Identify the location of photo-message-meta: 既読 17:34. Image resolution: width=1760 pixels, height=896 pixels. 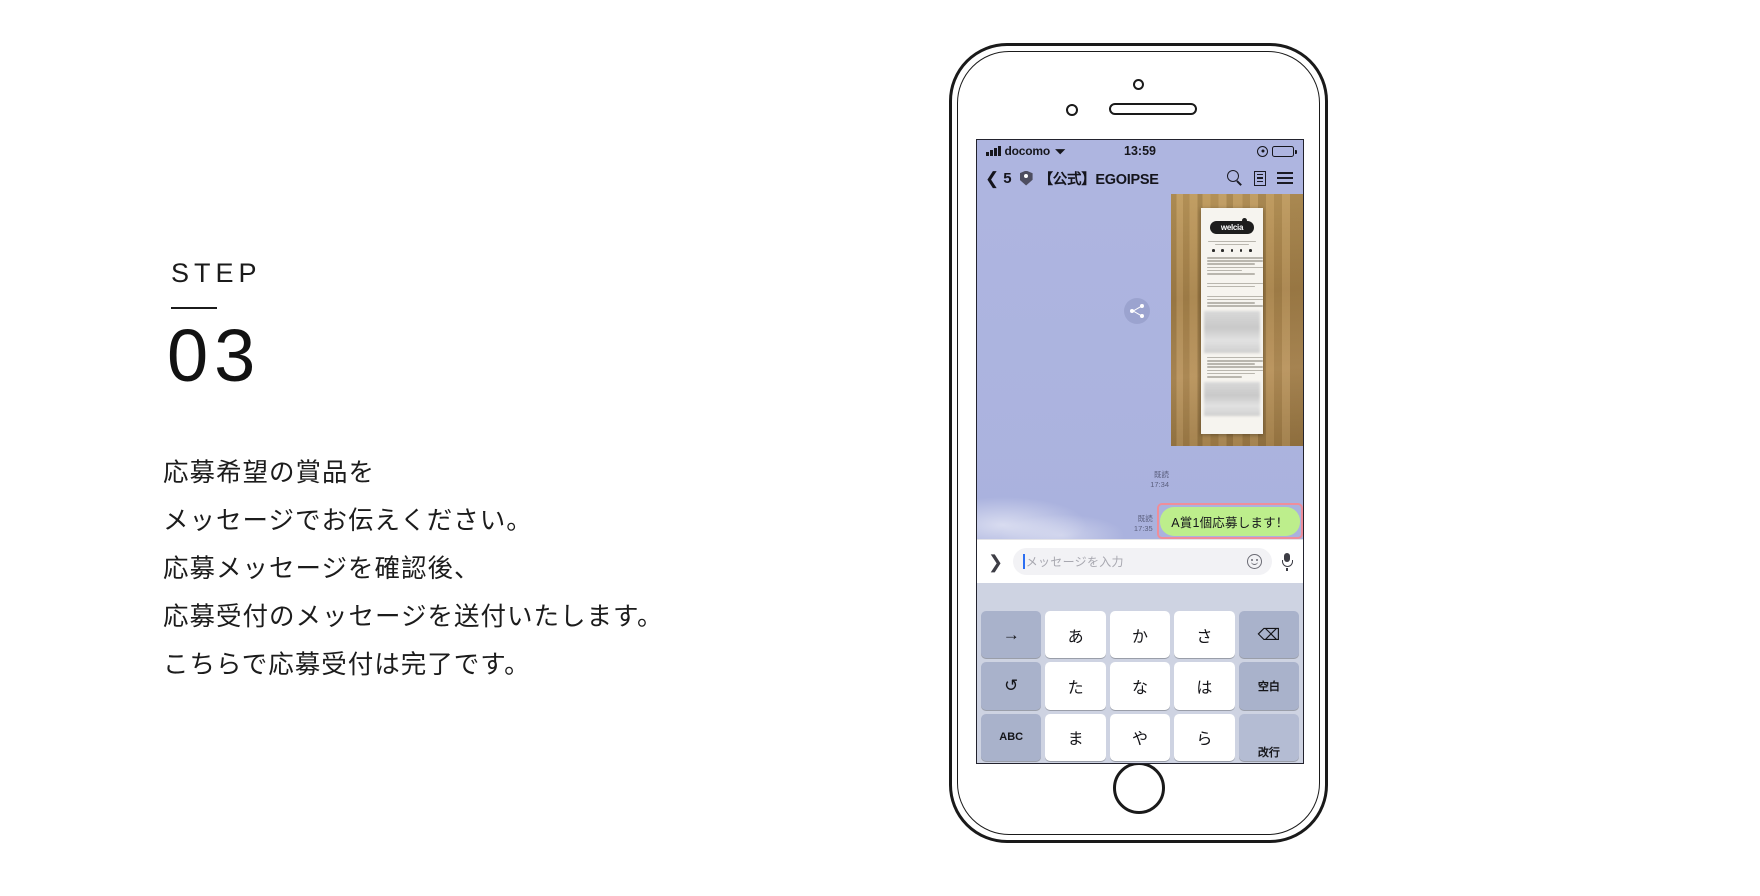
(1159, 480).